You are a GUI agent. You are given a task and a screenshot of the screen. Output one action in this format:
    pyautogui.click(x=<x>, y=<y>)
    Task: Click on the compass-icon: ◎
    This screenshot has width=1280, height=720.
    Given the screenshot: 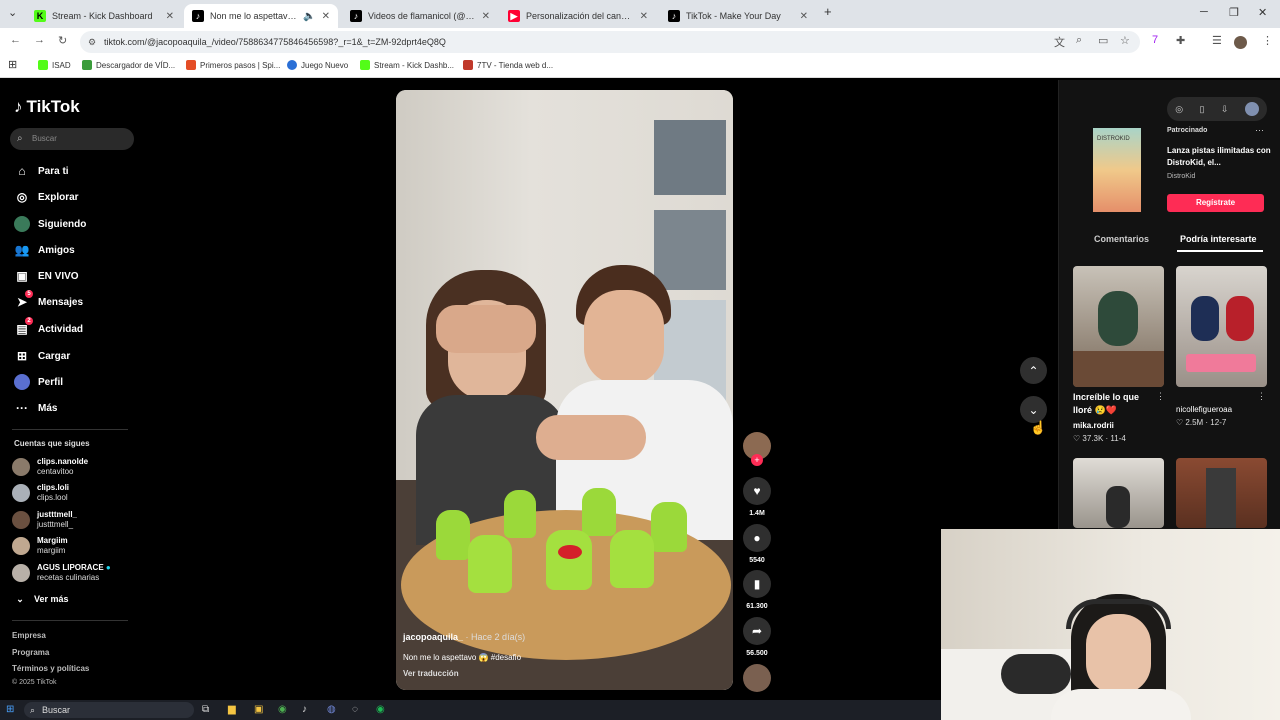 What is the action you would take?
    pyautogui.click(x=1179, y=109)
    